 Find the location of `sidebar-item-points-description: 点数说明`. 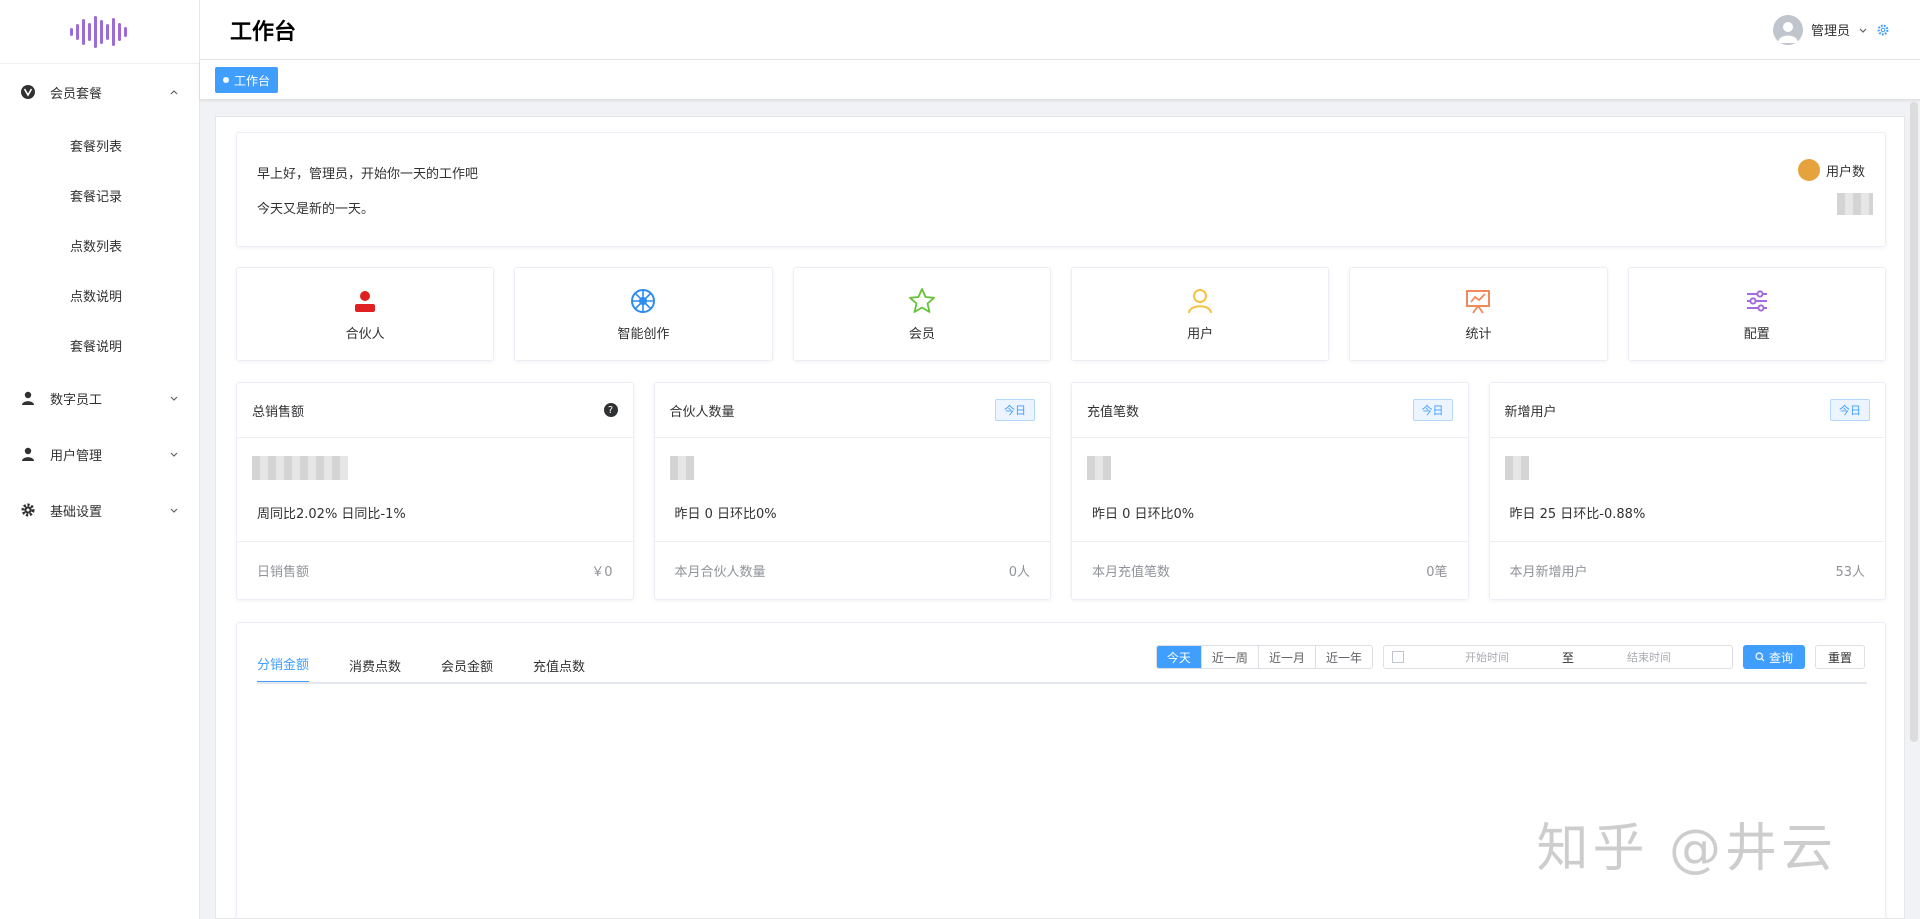

sidebar-item-points-description: 点数说明 is located at coordinates (99, 295).